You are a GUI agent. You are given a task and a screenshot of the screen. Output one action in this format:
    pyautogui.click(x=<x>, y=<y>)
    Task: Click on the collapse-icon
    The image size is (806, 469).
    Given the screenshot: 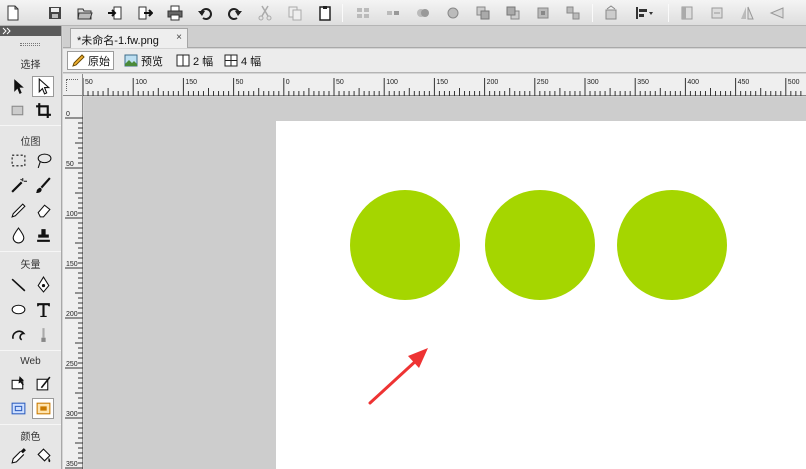 What is the action you would take?
    pyautogui.click(x=7, y=31)
    